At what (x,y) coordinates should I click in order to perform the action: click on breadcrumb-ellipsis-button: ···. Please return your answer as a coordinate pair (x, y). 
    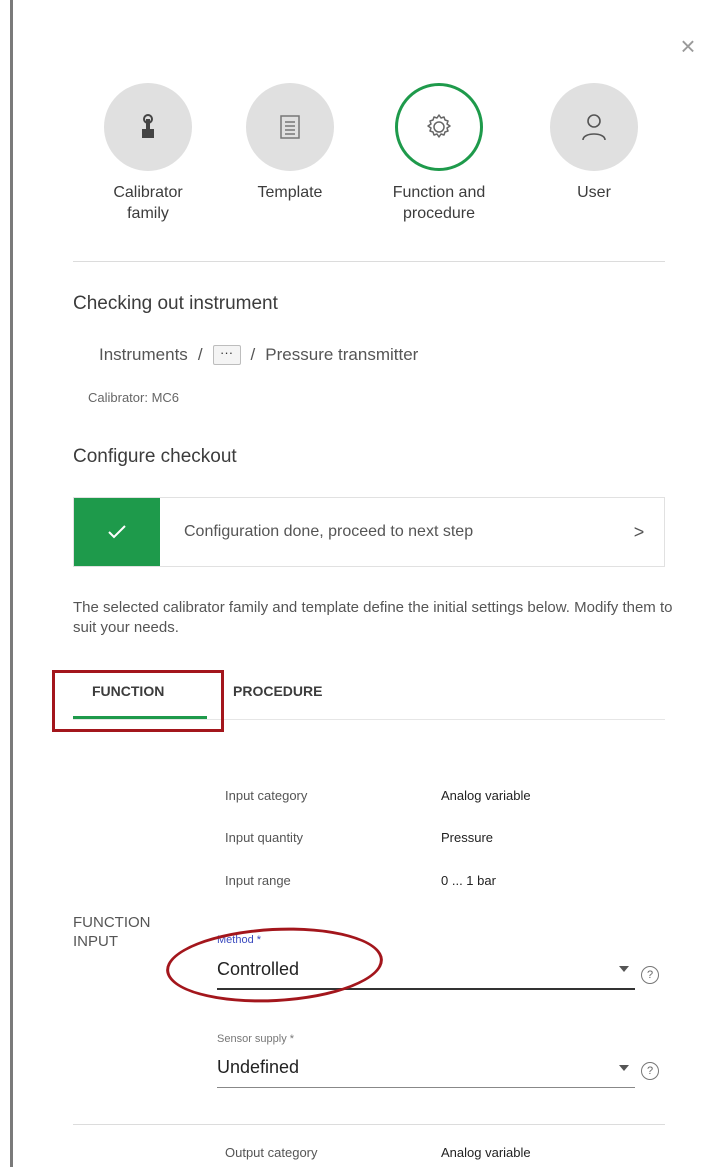
    Looking at the image, I should click on (226, 355).